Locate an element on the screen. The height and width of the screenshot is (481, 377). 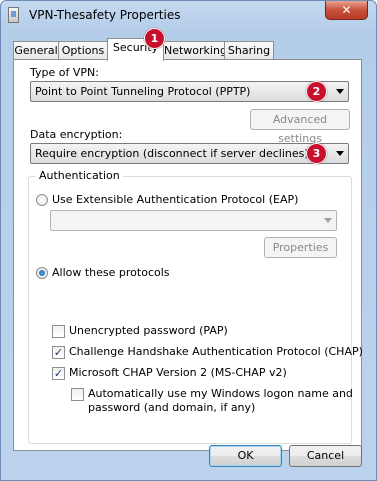
close-icon: ✕ is located at coordinates (346, 10).